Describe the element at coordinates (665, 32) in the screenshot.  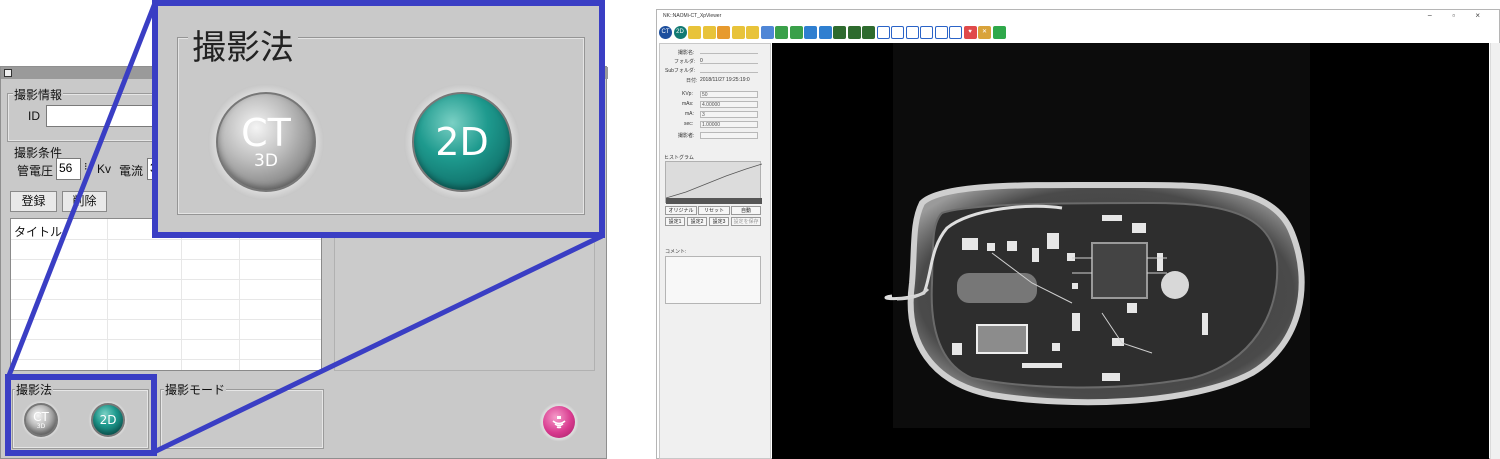
I see `ct-icon: CT` at that location.